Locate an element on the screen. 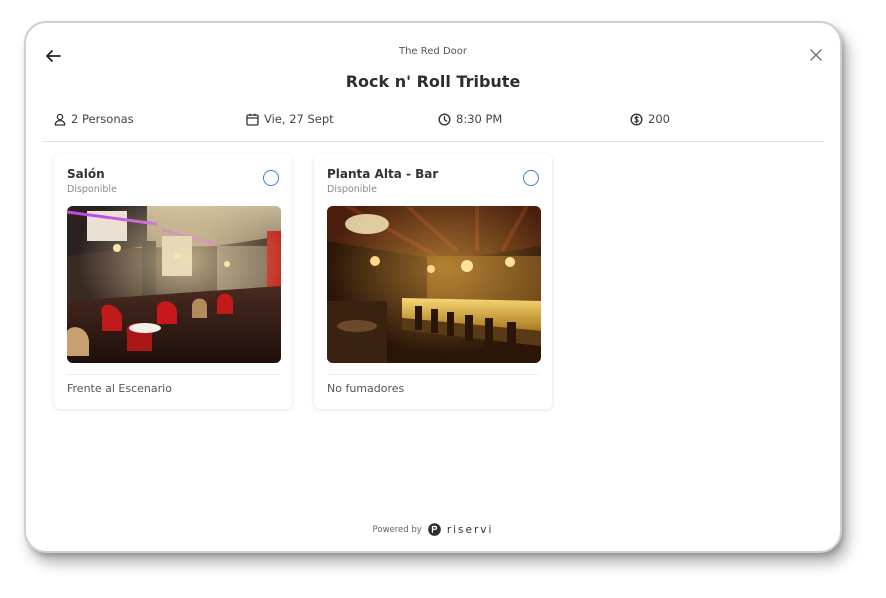 Image resolution: width=886 pixels, height=598 pixels. person-icon is located at coordinates (60, 119).